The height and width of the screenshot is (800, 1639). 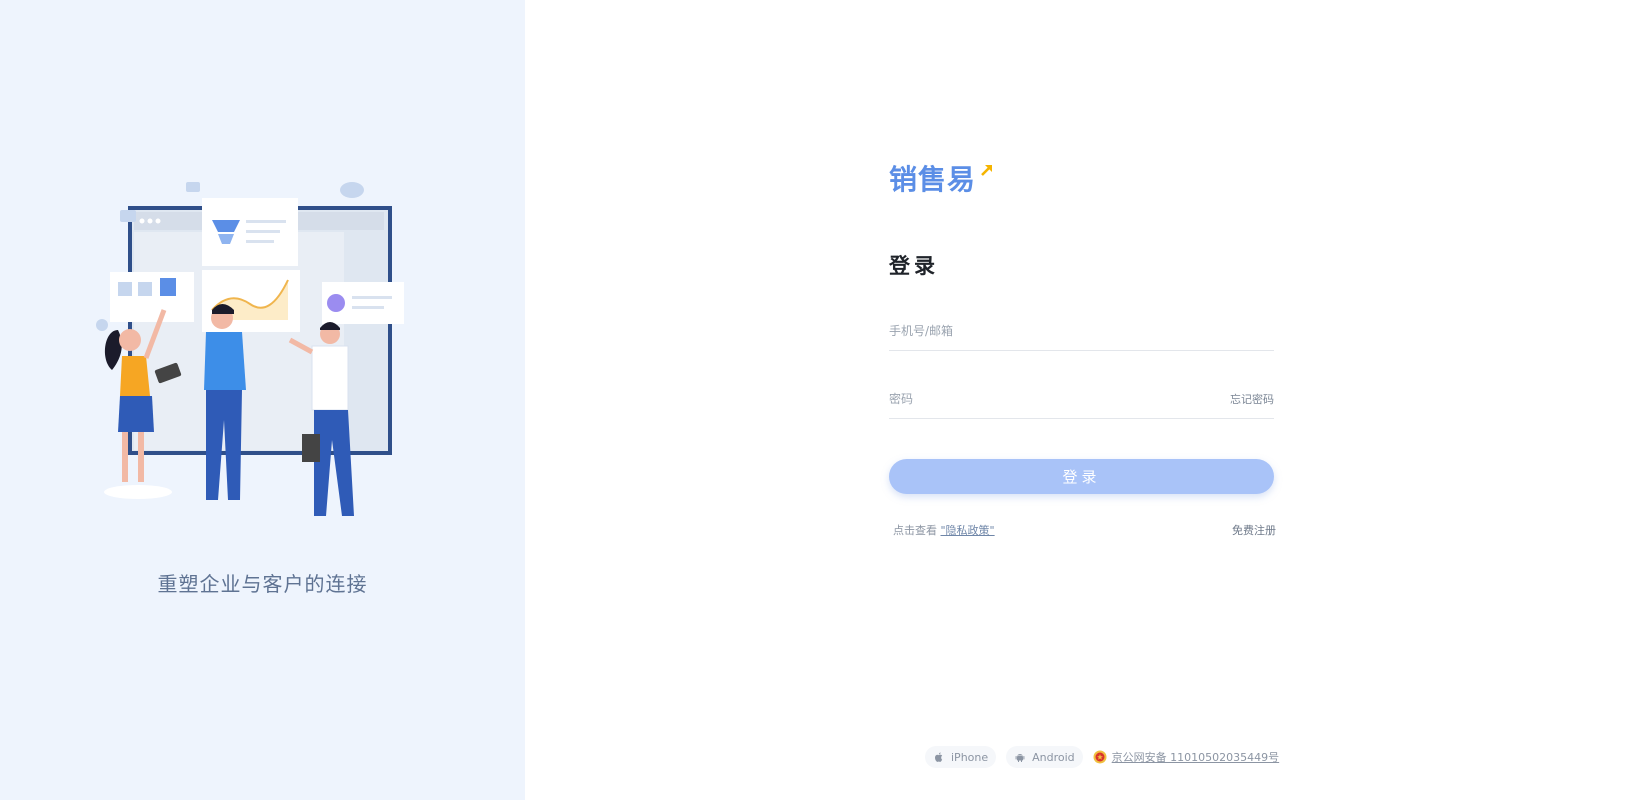 What do you see at coordinates (250, 349) in the screenshot?
I see `team-illustration` at bounding box center [250, 349].